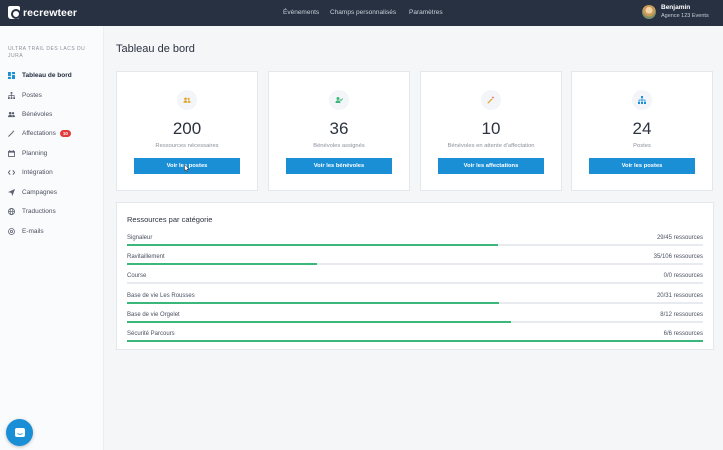 The width and height of the screenshot is (723, 450). What do you see at coordinates (170, 219) in the screenshot?
I see `panel-title: Ressources par catégorie` at bounding box center [170, 219].